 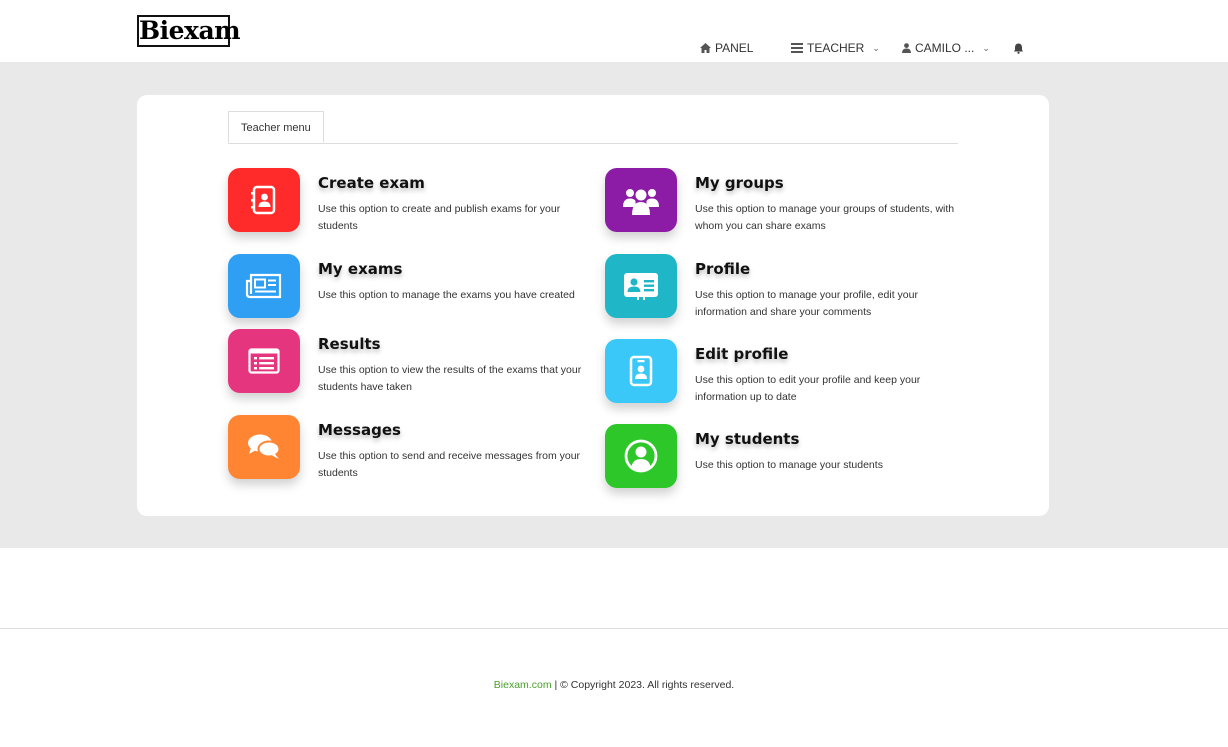 I want to click on my-groups-title: My groups, so click(x=739, y=183).